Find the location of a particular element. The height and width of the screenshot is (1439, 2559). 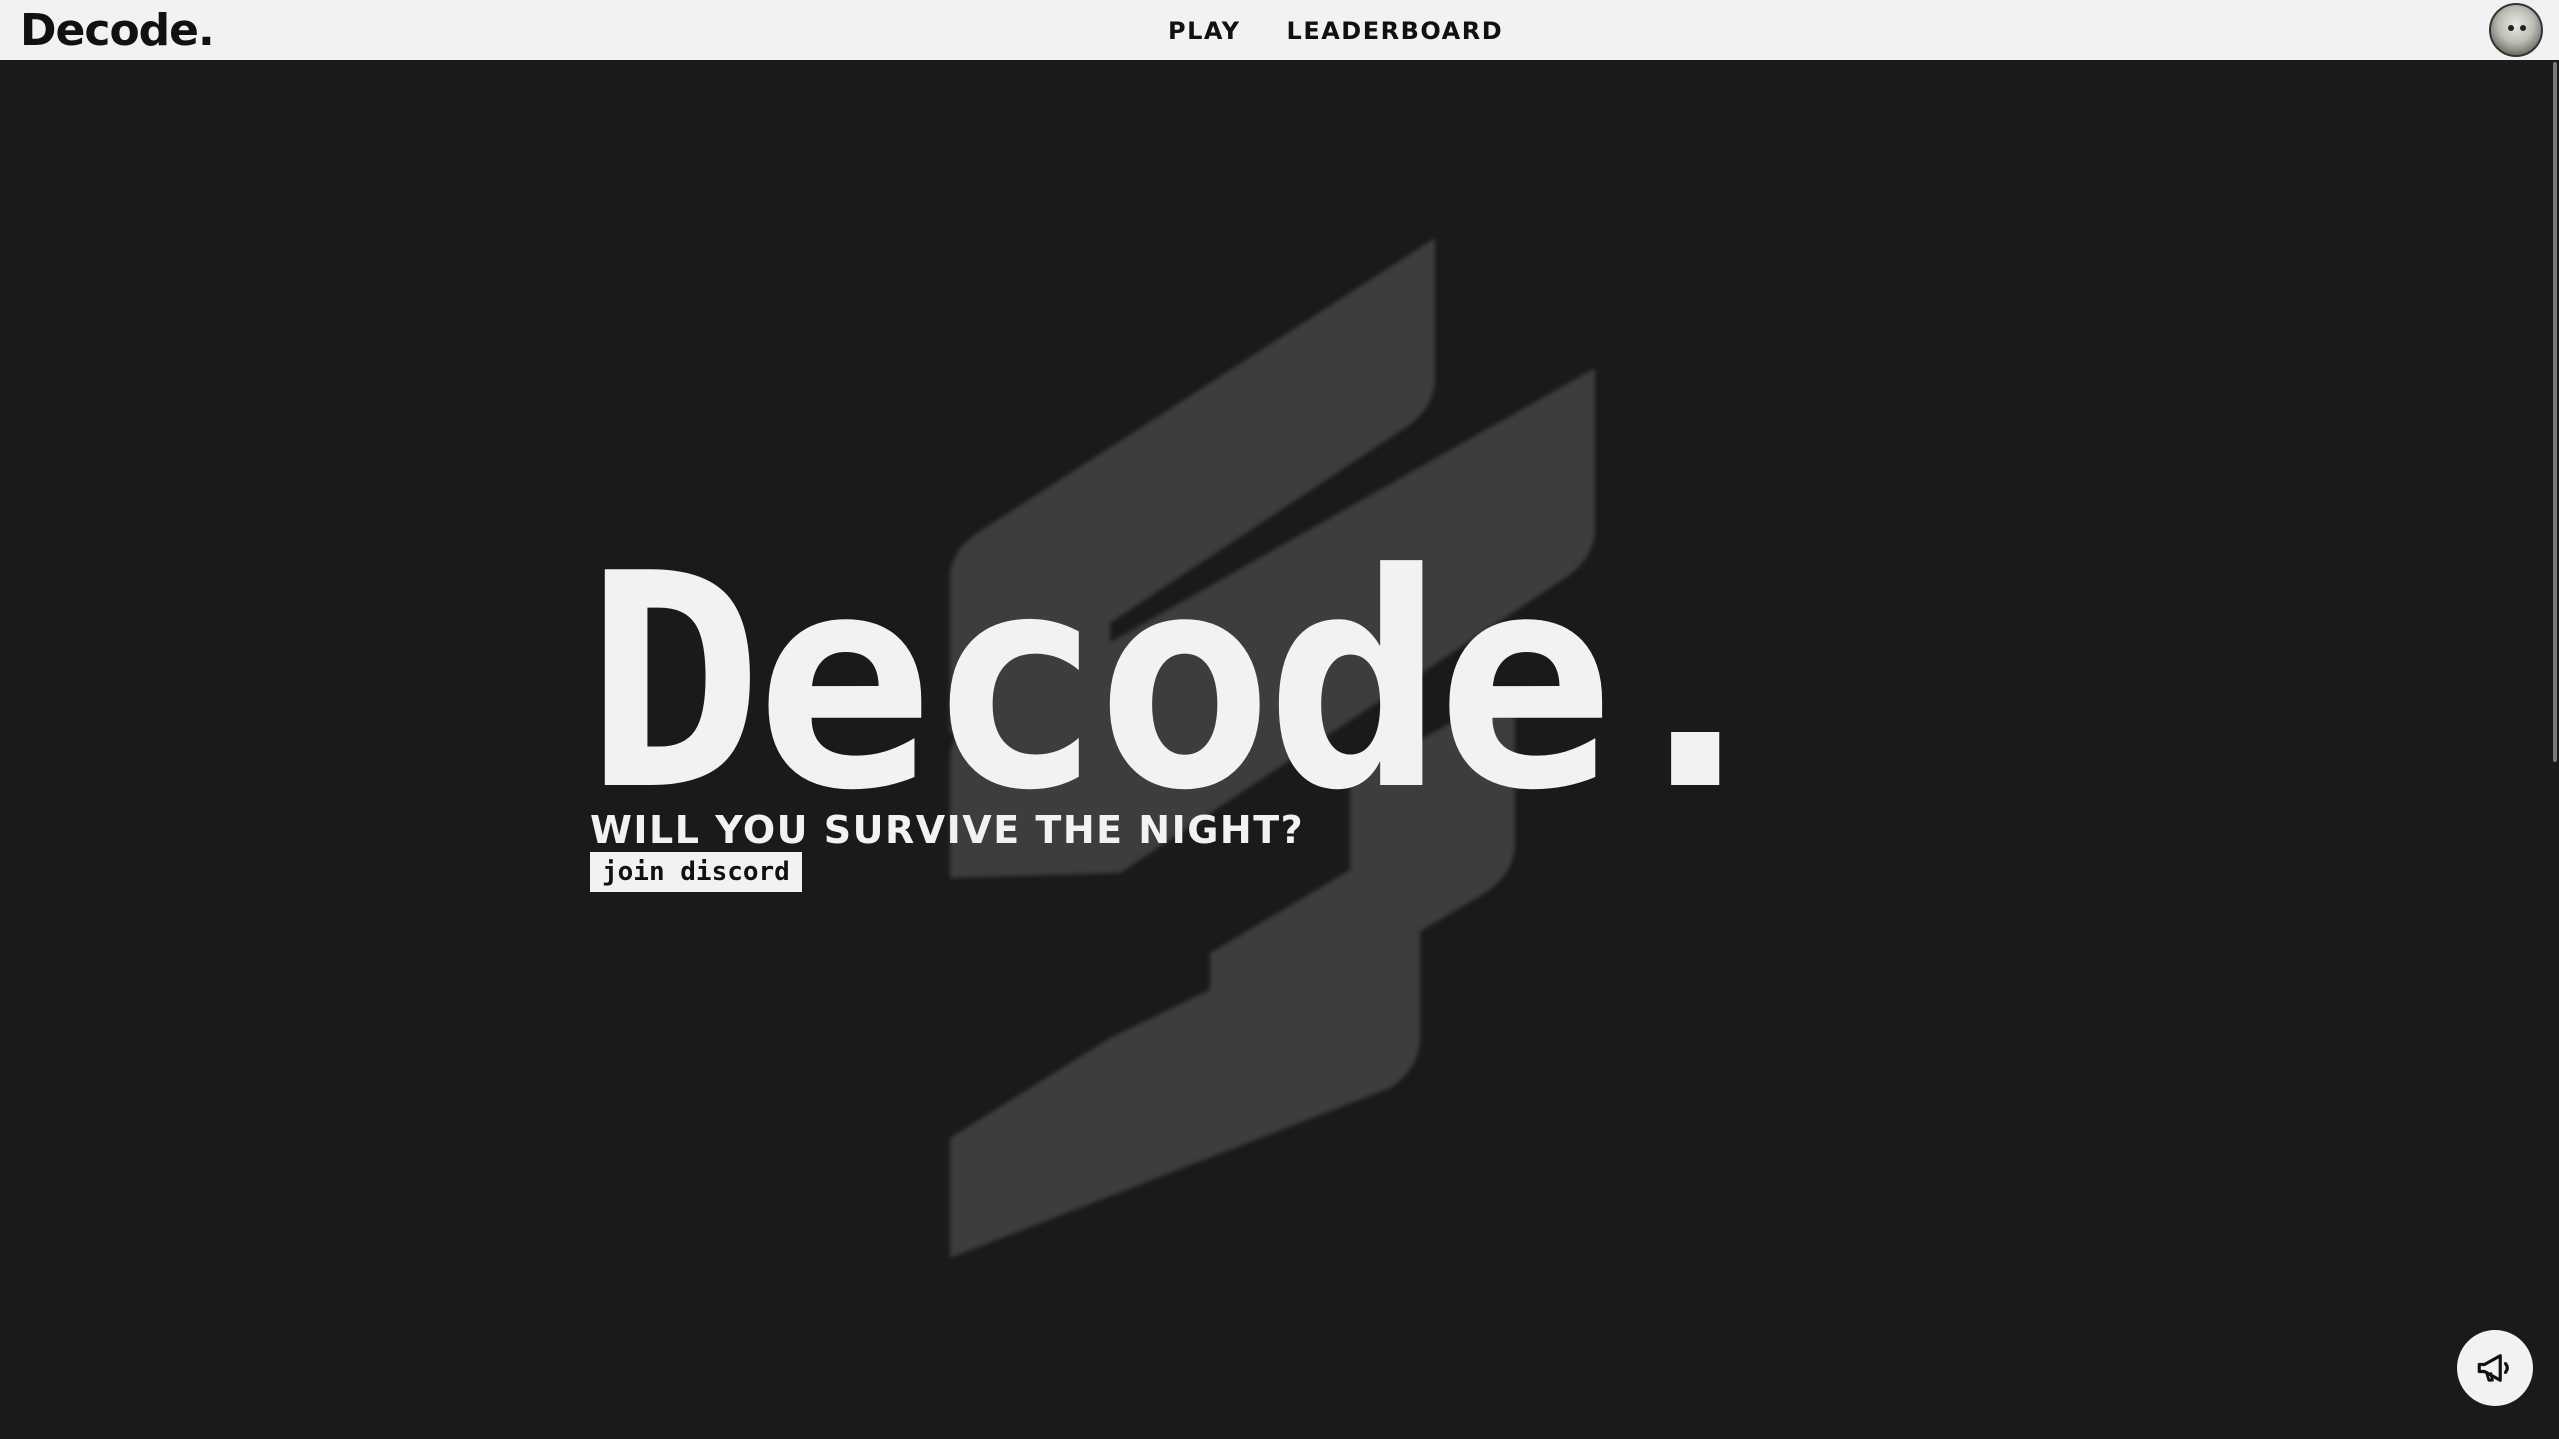

hero-title: Decode. is located at coordinates (1184, 682).